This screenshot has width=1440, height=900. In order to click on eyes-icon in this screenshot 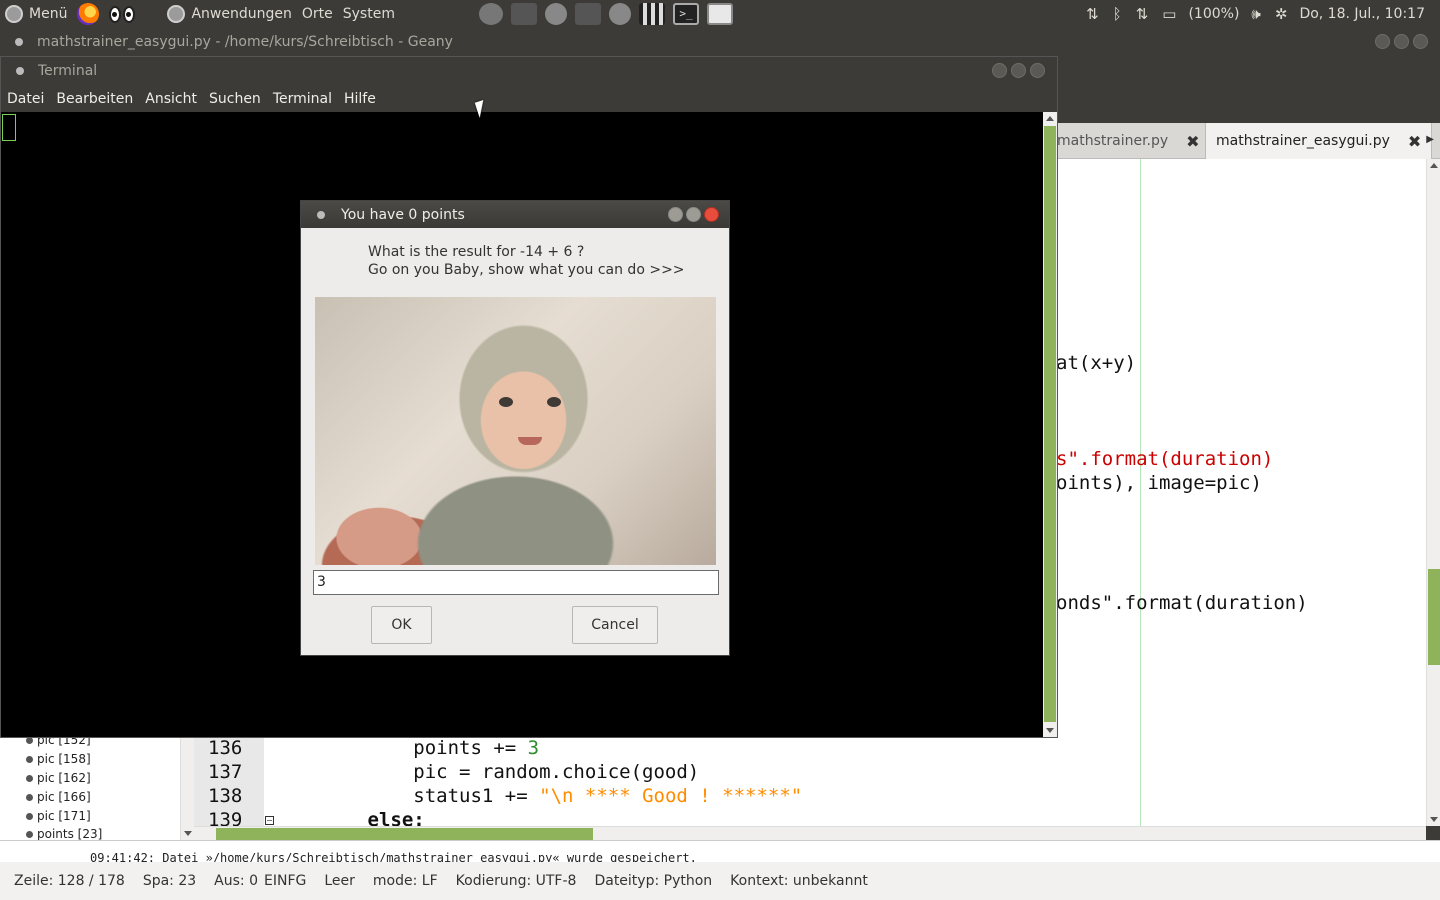, I will do `click(122, 14)`.